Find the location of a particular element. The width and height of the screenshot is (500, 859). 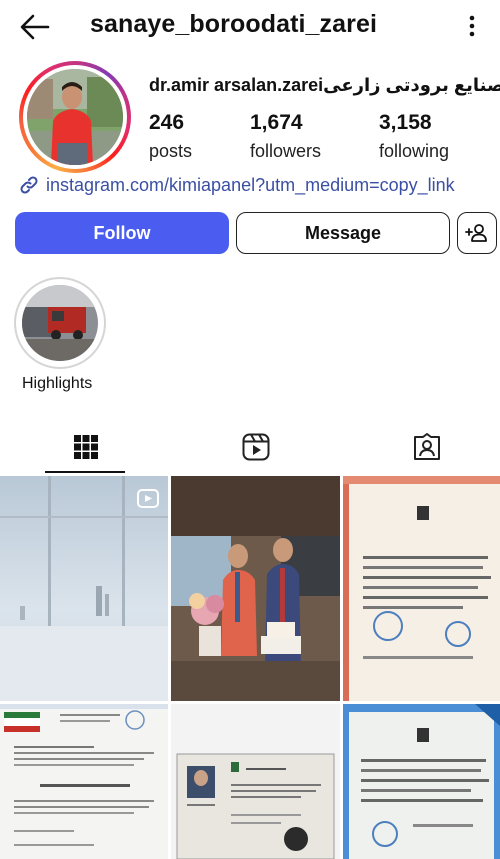

tagged-user-icon is located at coordinates (426, 446).